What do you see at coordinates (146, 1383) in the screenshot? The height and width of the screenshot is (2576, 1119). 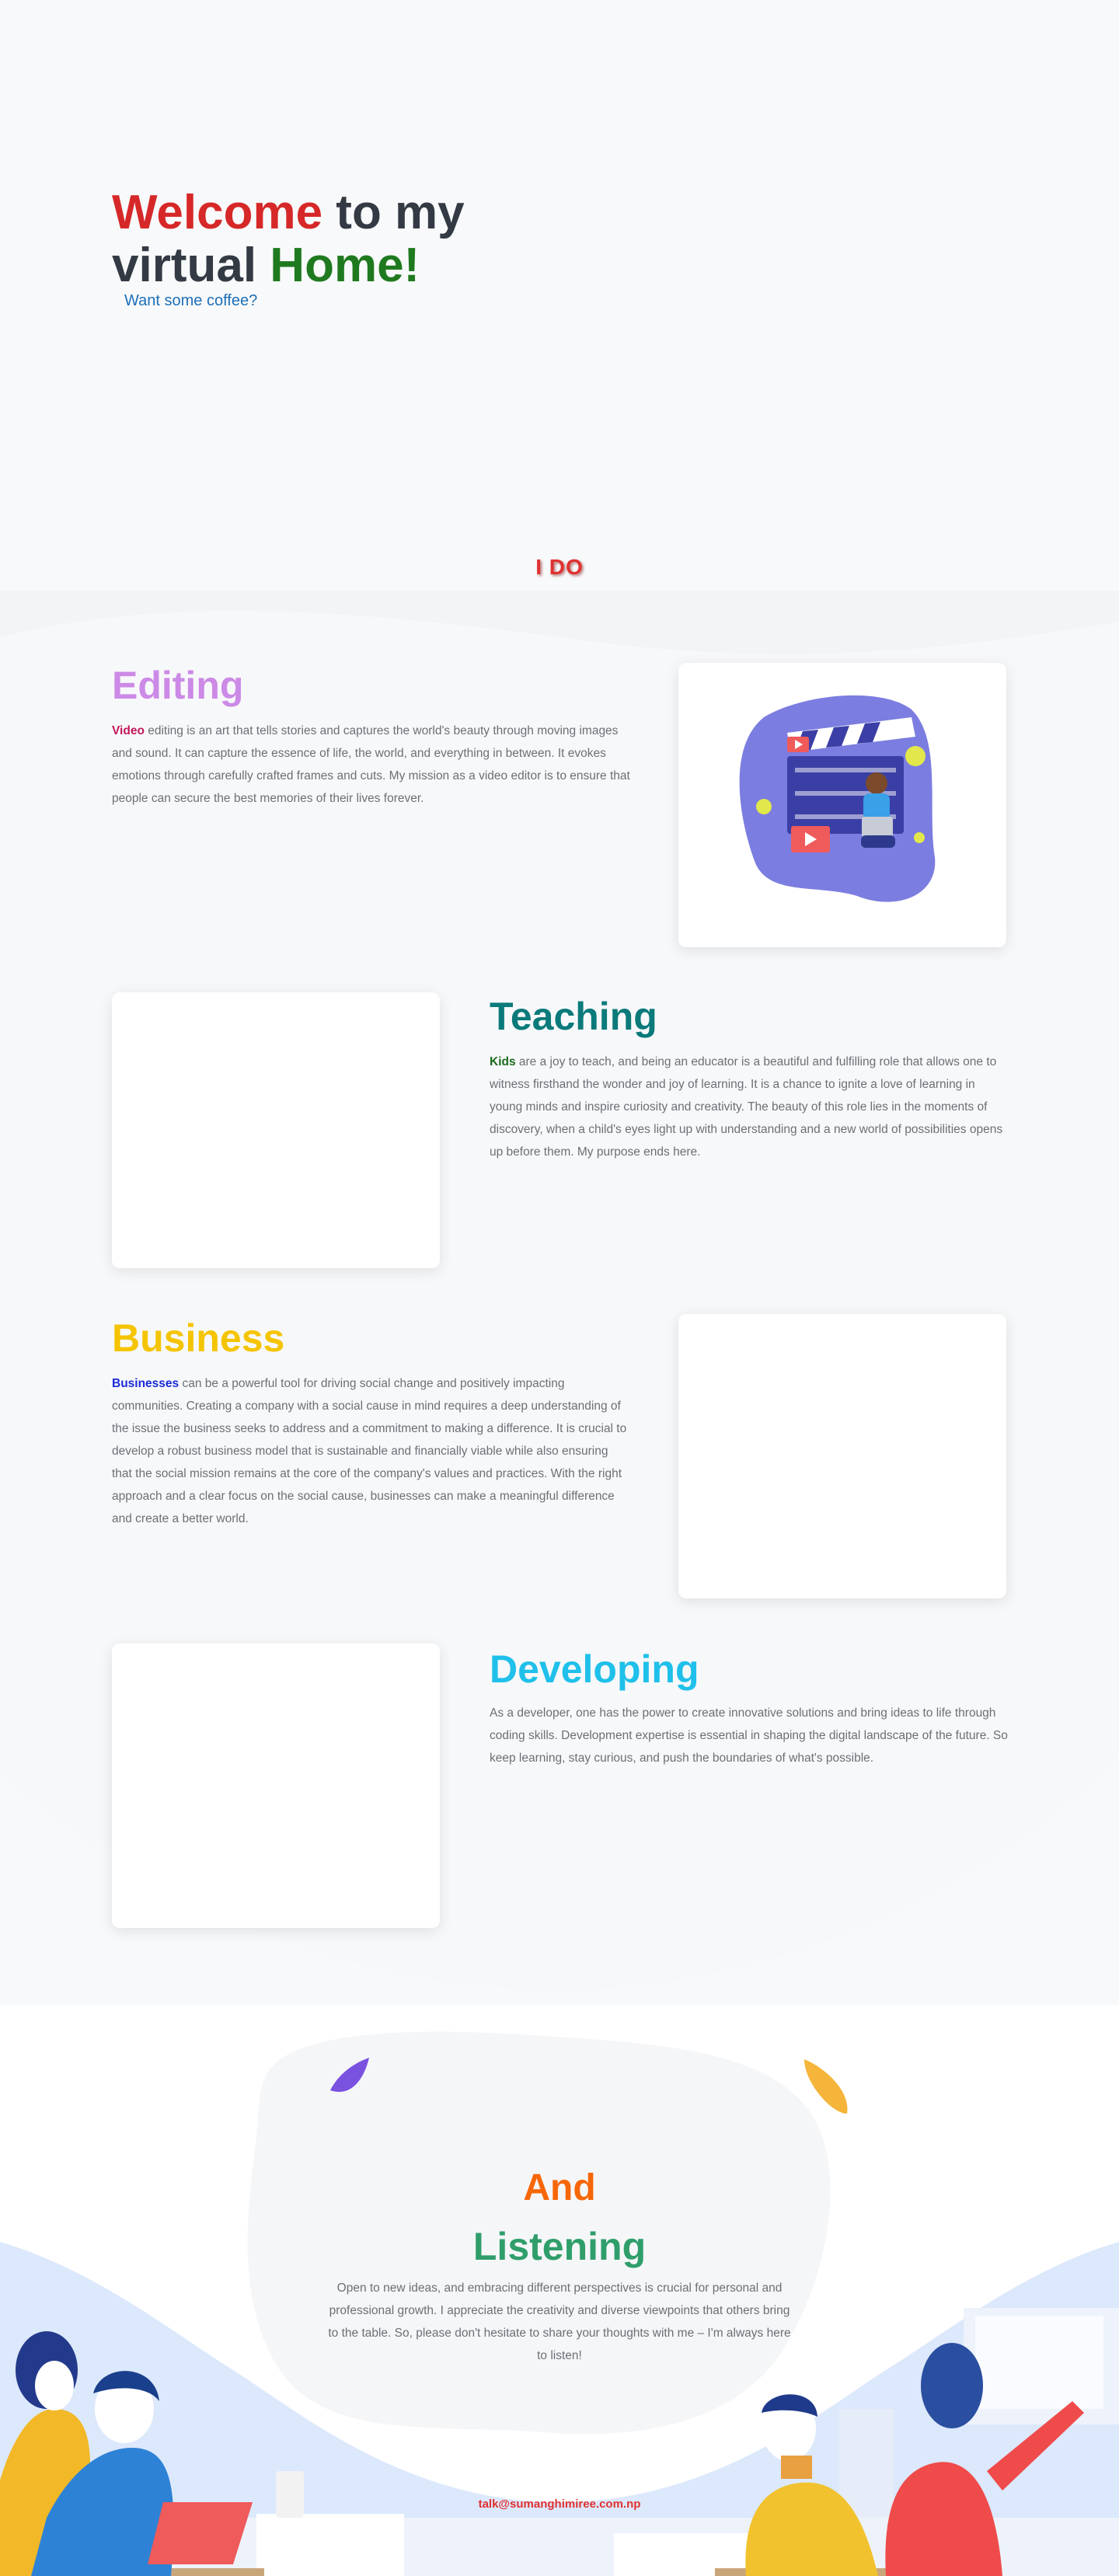 I see `business-highlight: Businesses` at bounding box center [146, 1383].